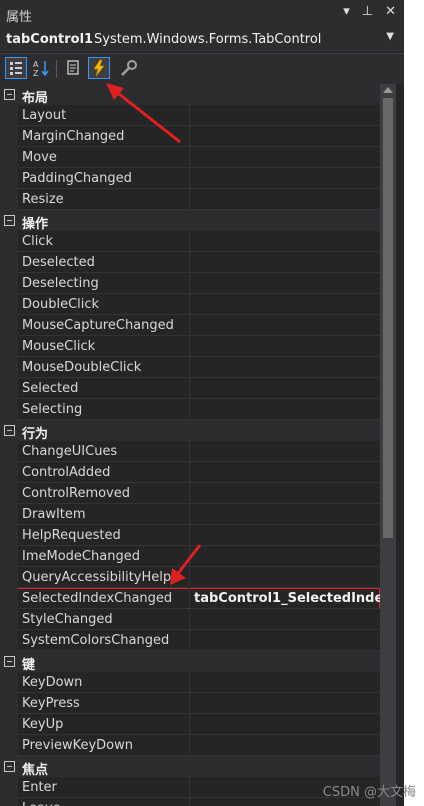 This screenshot has height=806, width=424. Describe the element at coordinates (202, 14) in the screenshot. I see `title-bar: 属性 ▾ ⊥ ✕` at that location.